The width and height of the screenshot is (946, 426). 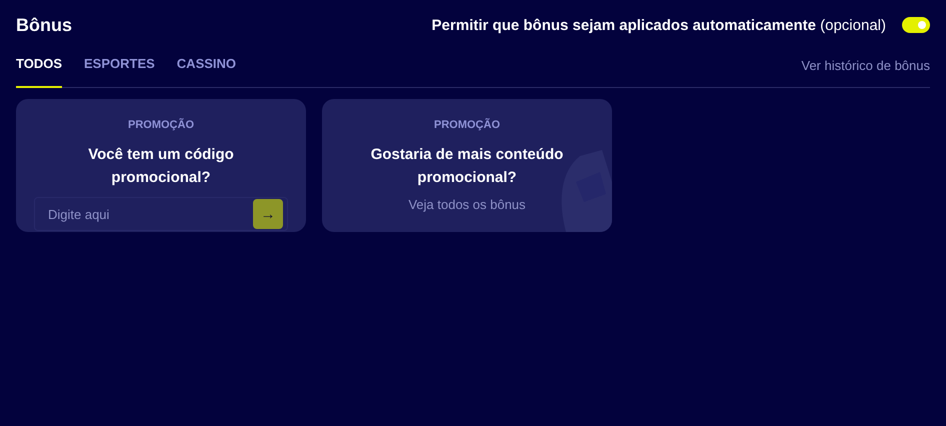 What do you see at coordinates (916, 25) in the screenshot?
I see `auto-bonus-toggle` at bounding box center [916, 25].